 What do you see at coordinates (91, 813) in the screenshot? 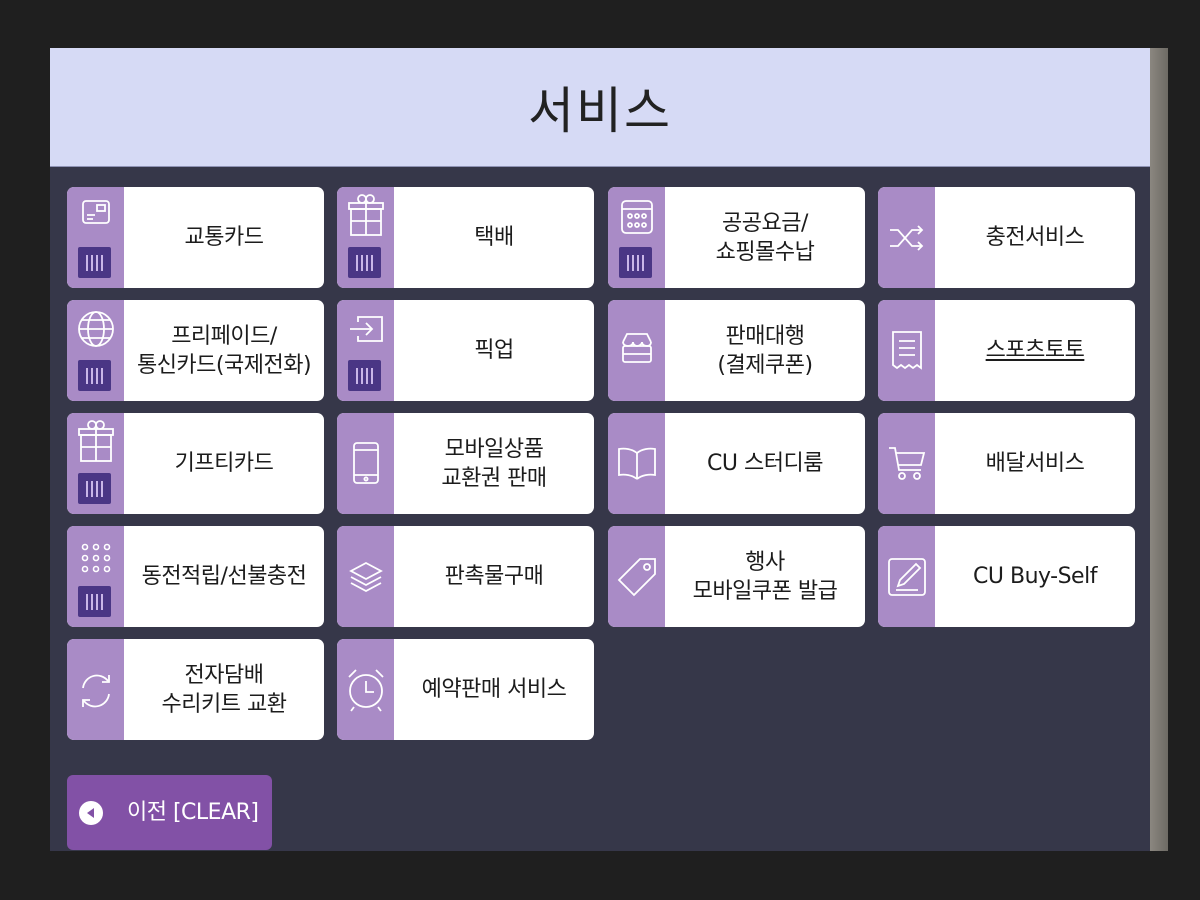
I see `back-arrow-icon` at bounding box center [91, 813].